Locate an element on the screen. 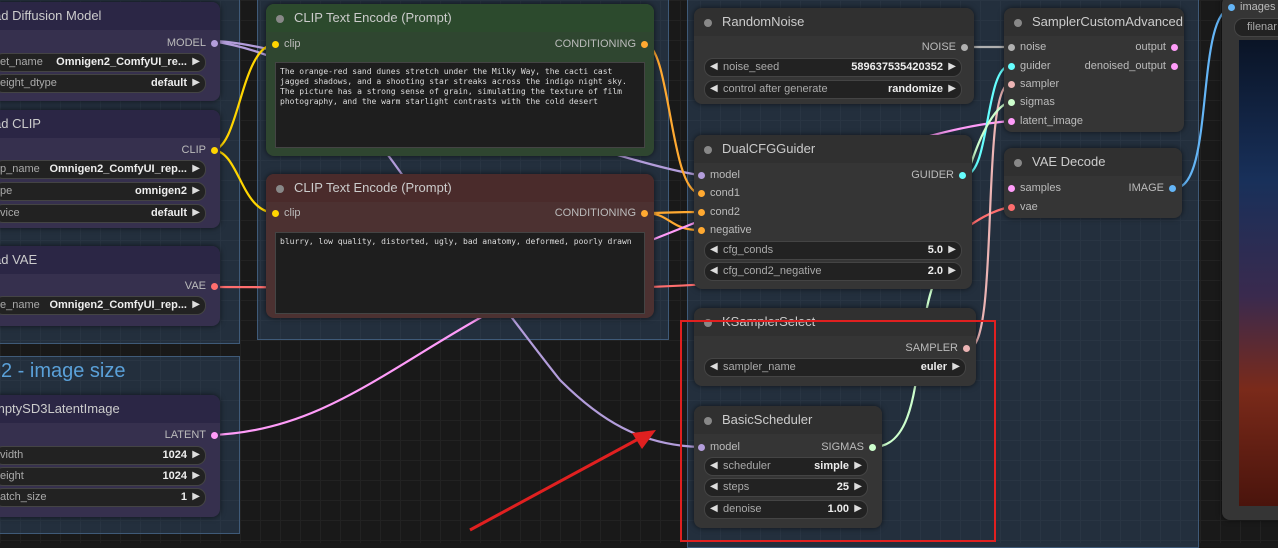  input-cond2: cond2 is located at coordinates (718, 212).